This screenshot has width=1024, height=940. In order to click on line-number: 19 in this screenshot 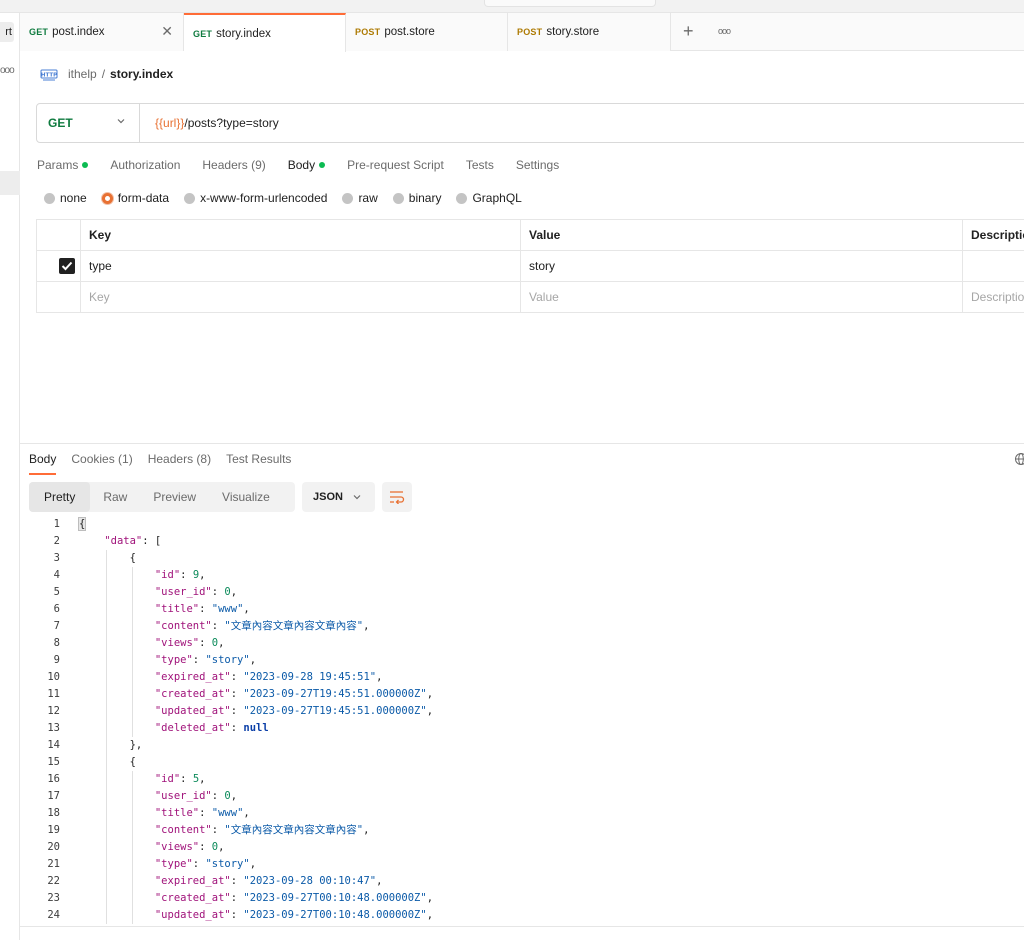, I will do `click(53, 830)`.